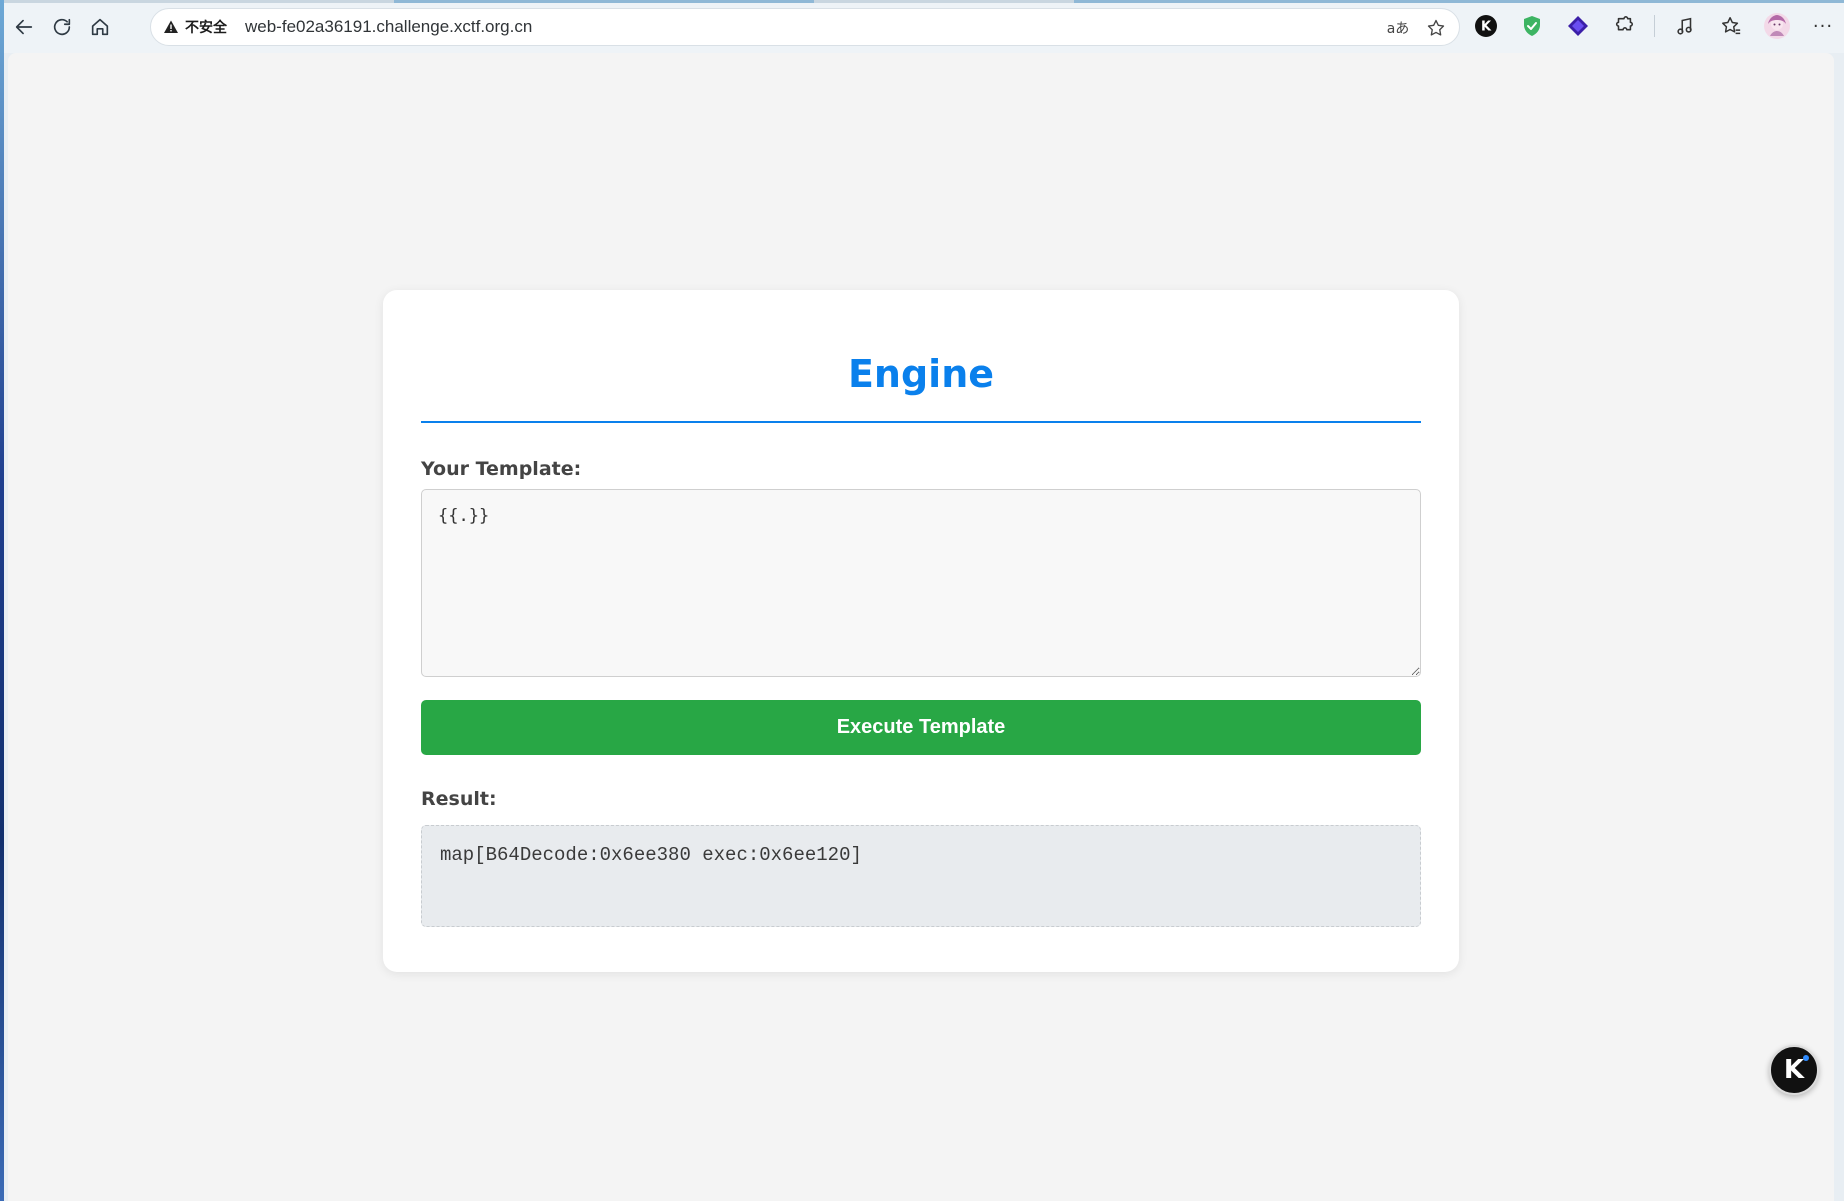  I want to click on title-divider, so click(921, 422).